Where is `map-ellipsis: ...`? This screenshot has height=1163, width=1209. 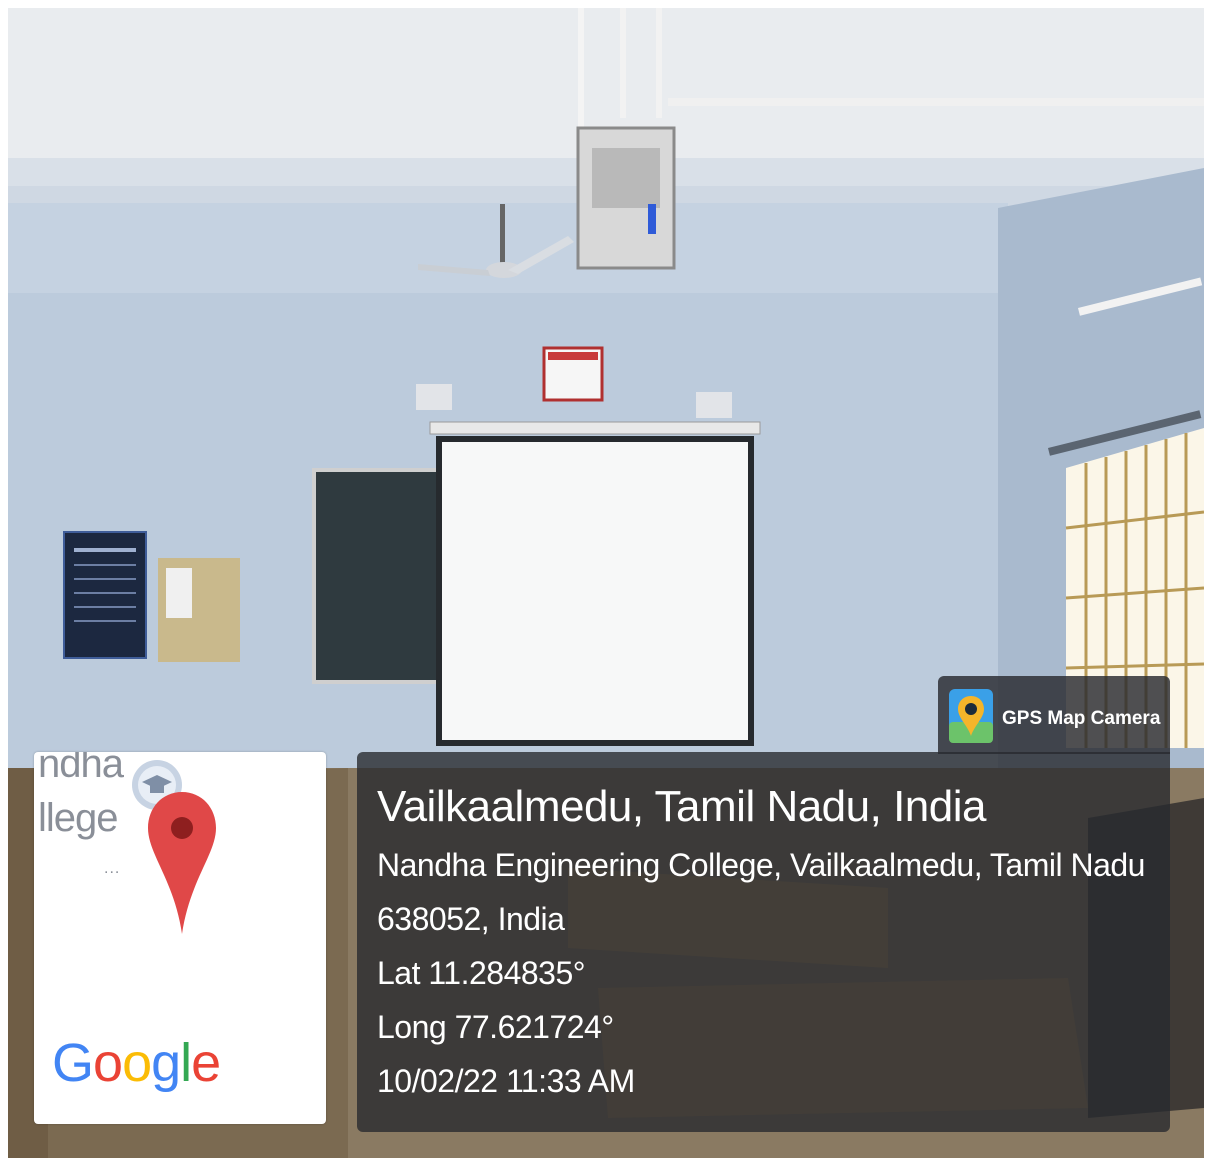
map-ellipsis: ... is located at coordinates (112, 868).